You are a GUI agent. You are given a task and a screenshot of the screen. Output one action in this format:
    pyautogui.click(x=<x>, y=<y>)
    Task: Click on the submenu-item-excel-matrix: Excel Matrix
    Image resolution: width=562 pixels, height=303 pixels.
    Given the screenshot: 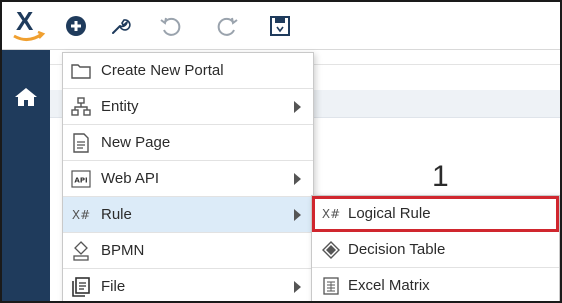 What is the action you would take?
    pyautogui.click(x=435, y=284)
    